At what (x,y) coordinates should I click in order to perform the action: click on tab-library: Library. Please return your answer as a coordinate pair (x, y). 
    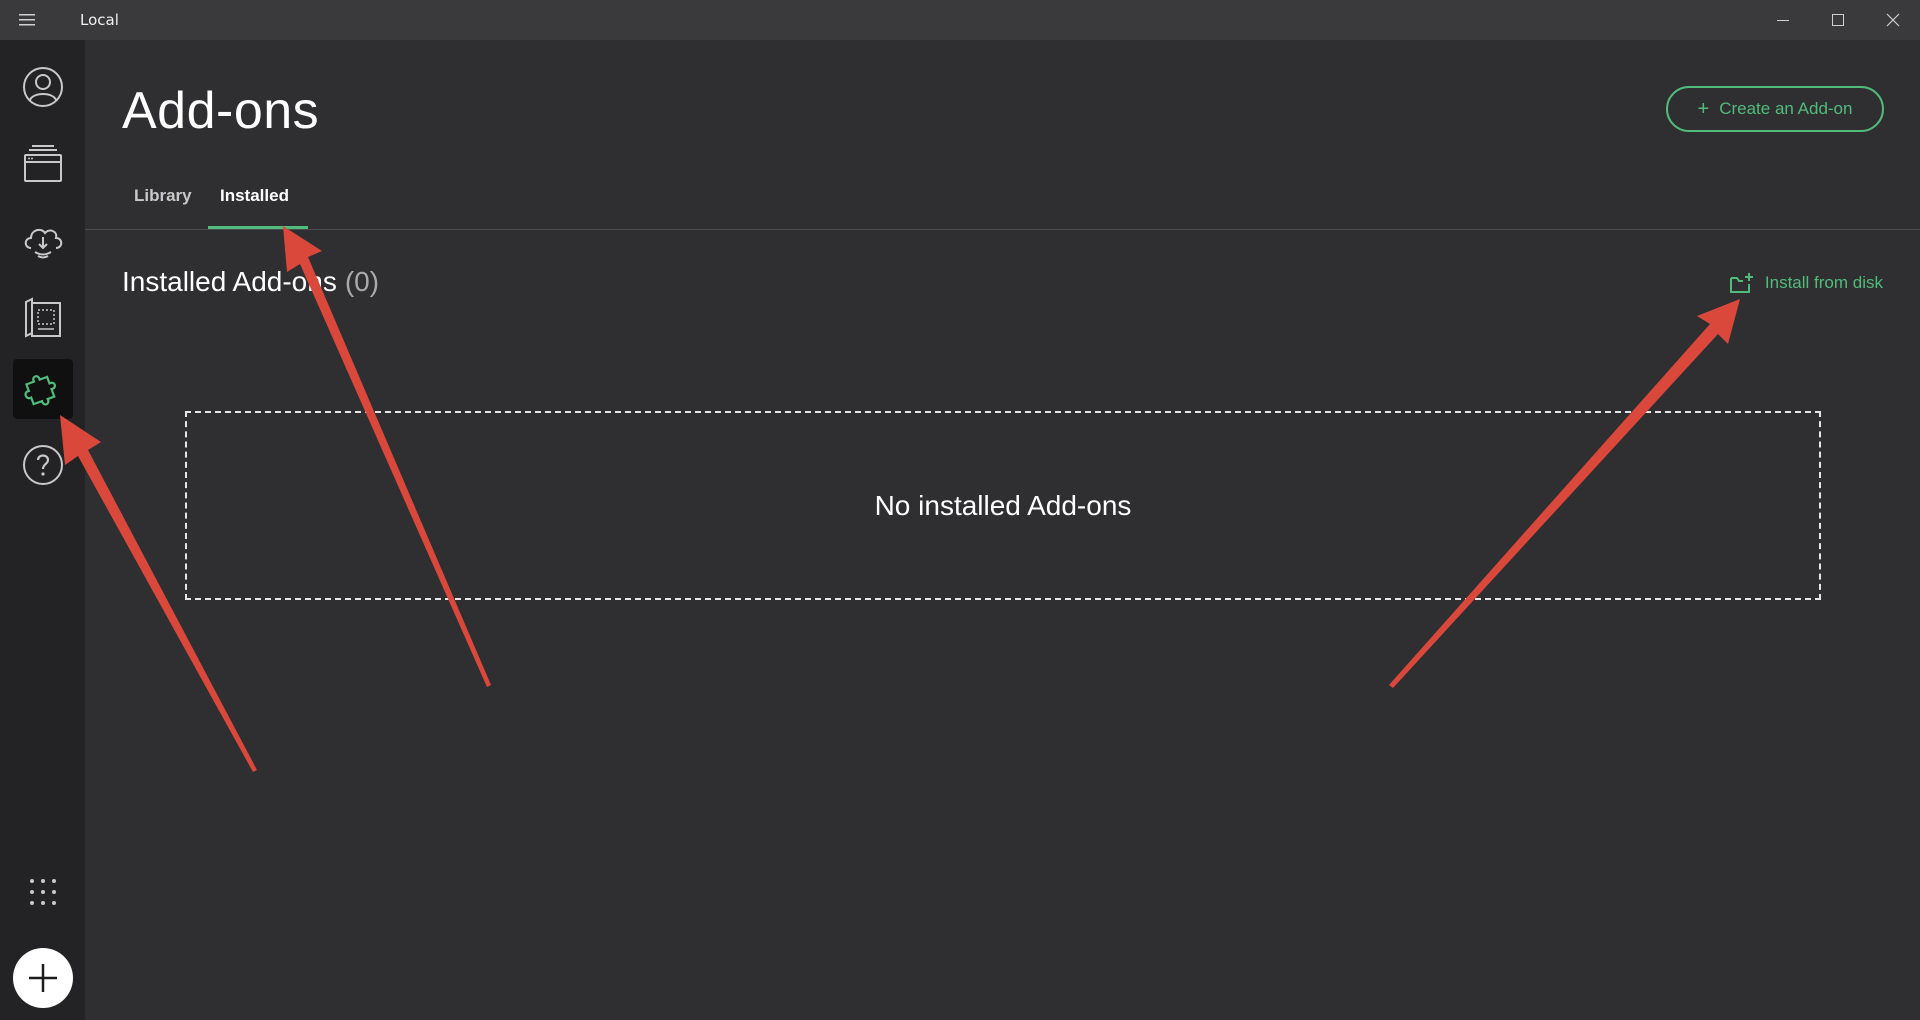
    Looking at the image, I should click on (163, 205).